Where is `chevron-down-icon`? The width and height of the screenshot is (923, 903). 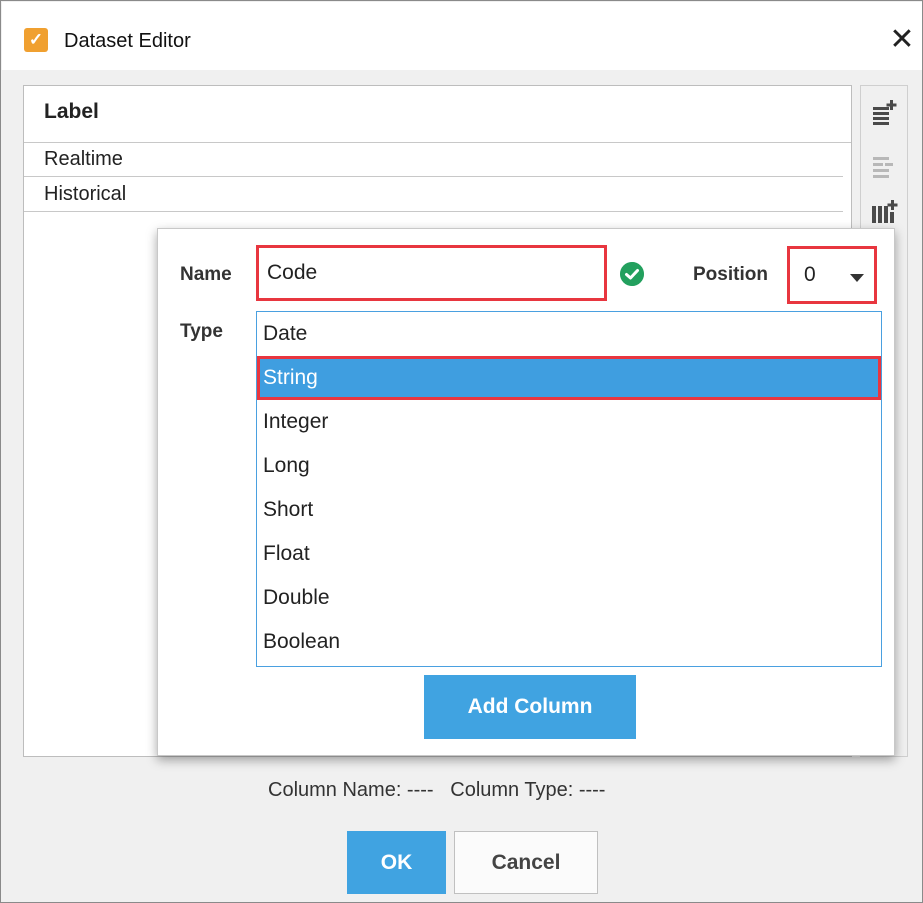
chevron-down-icon is located at coordinates (857, 278).